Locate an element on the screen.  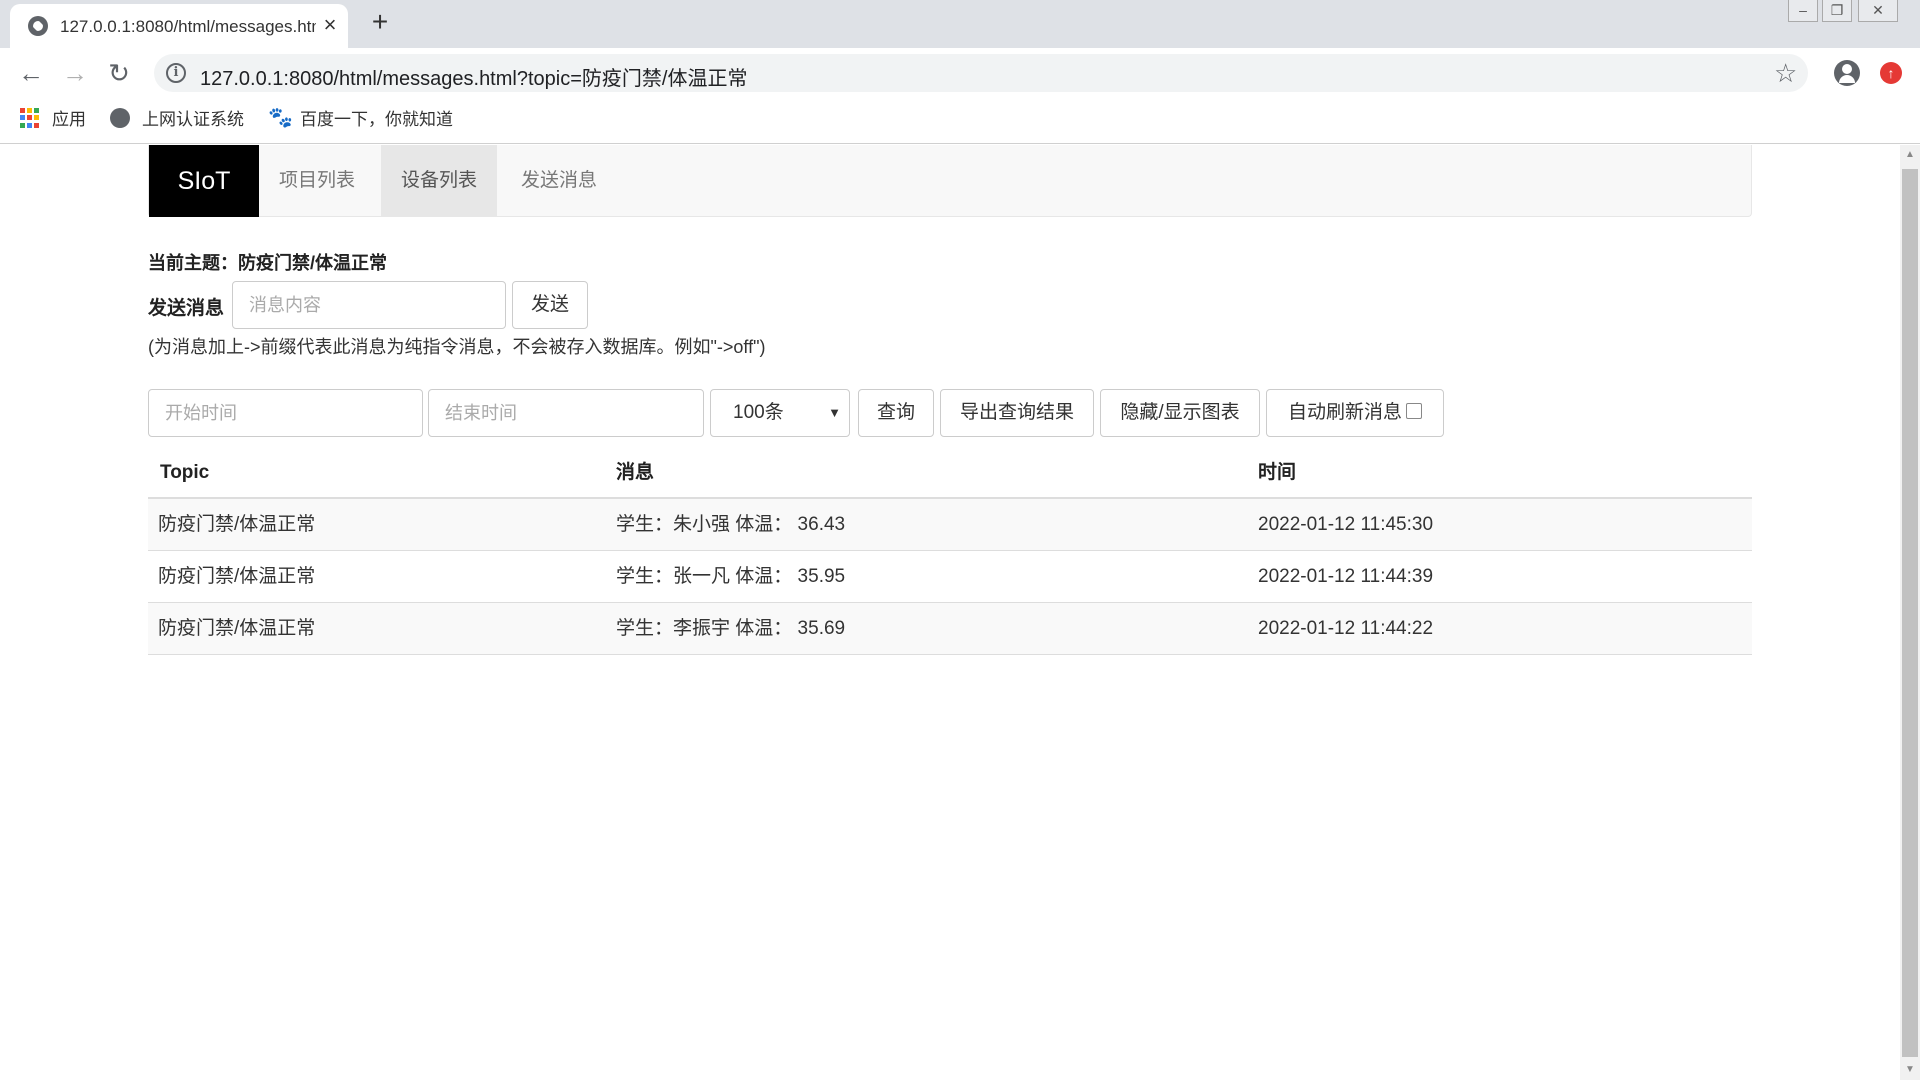
site-favicon-icon is located at coordinates (38, 26).